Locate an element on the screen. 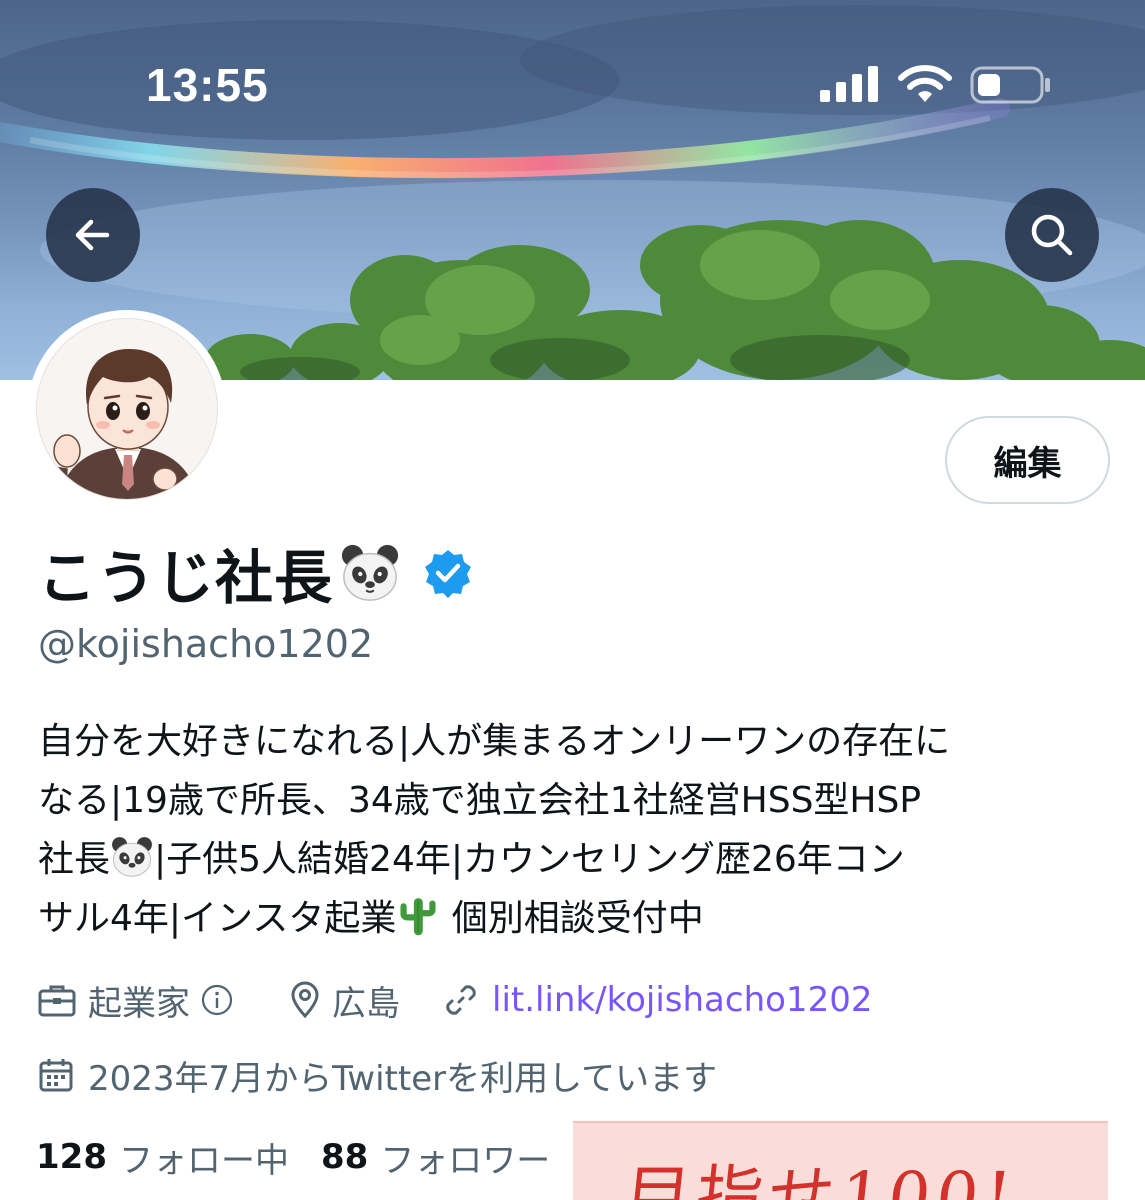 This screenshot has height=1200, width=1145. following-label: フォロー中 is located at coordinates (203, 1160).